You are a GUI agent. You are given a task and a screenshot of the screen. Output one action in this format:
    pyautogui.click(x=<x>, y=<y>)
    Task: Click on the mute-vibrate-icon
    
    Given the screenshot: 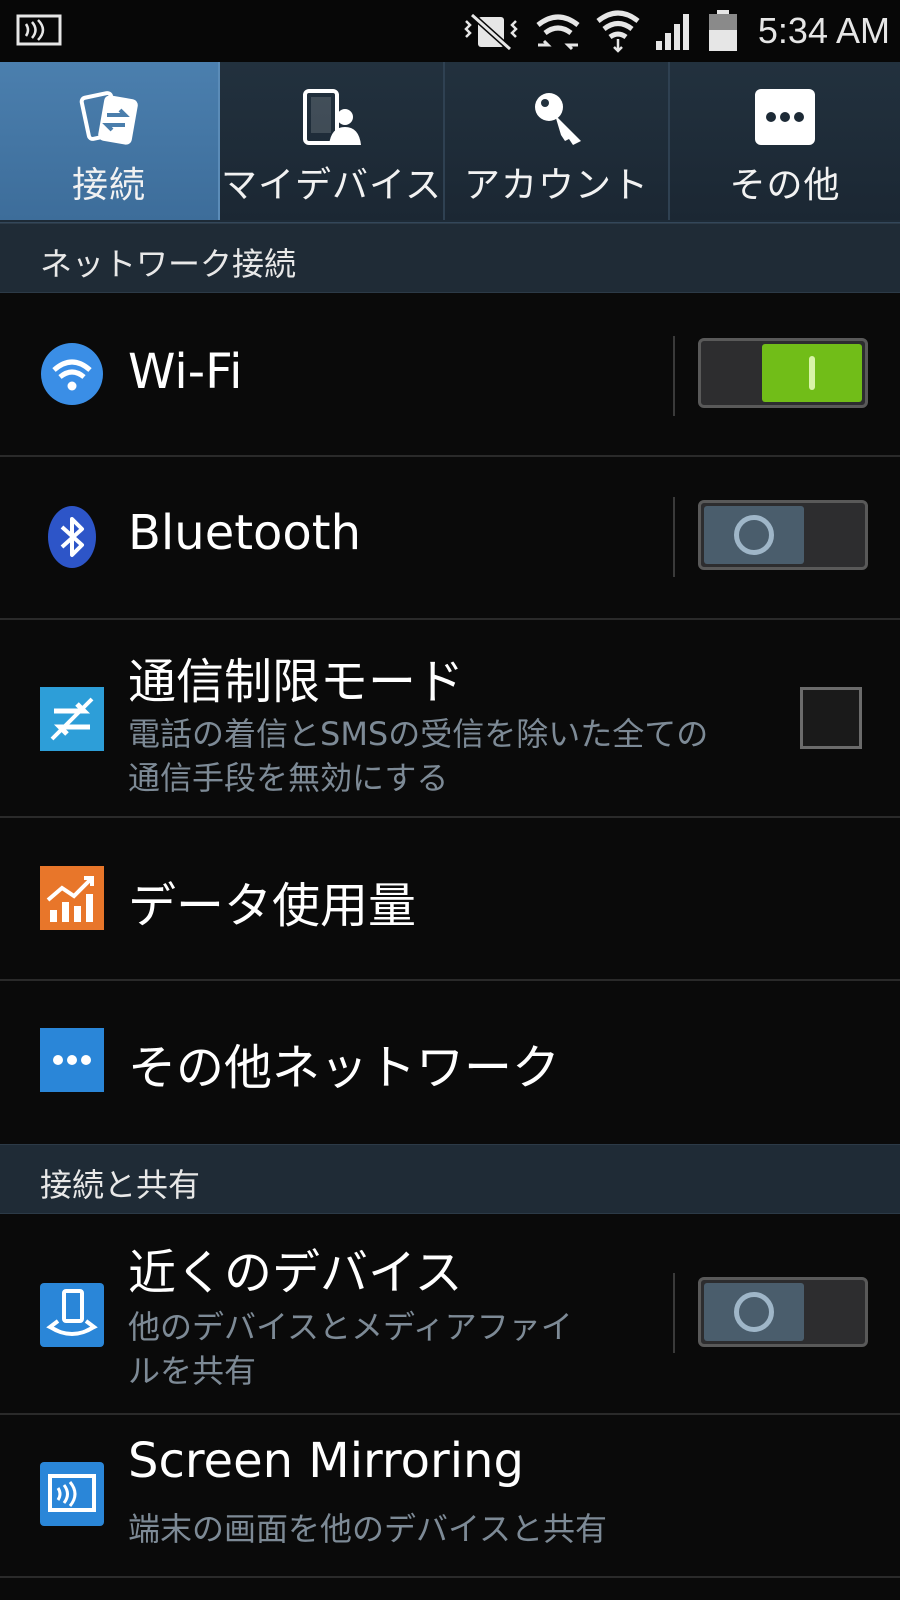 What is the action you would take?
    pyautogui.click(x=491, y=31)
    